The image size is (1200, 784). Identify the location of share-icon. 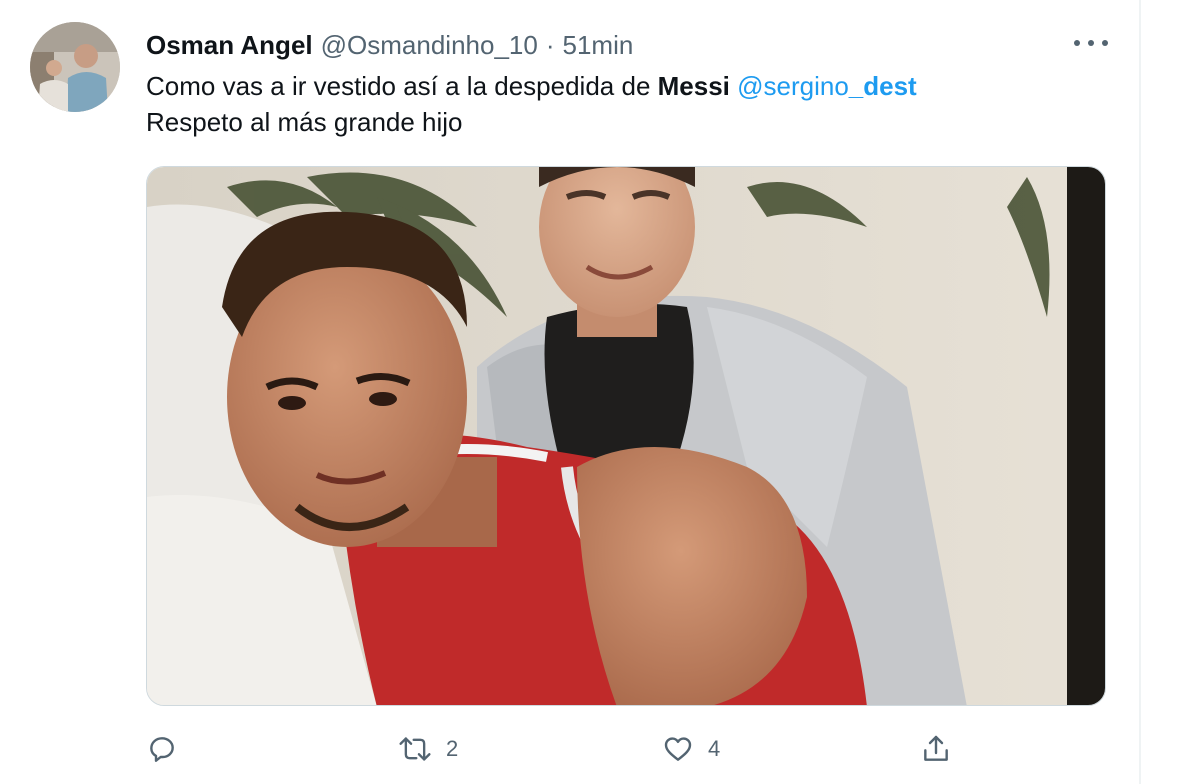
(936, 749).